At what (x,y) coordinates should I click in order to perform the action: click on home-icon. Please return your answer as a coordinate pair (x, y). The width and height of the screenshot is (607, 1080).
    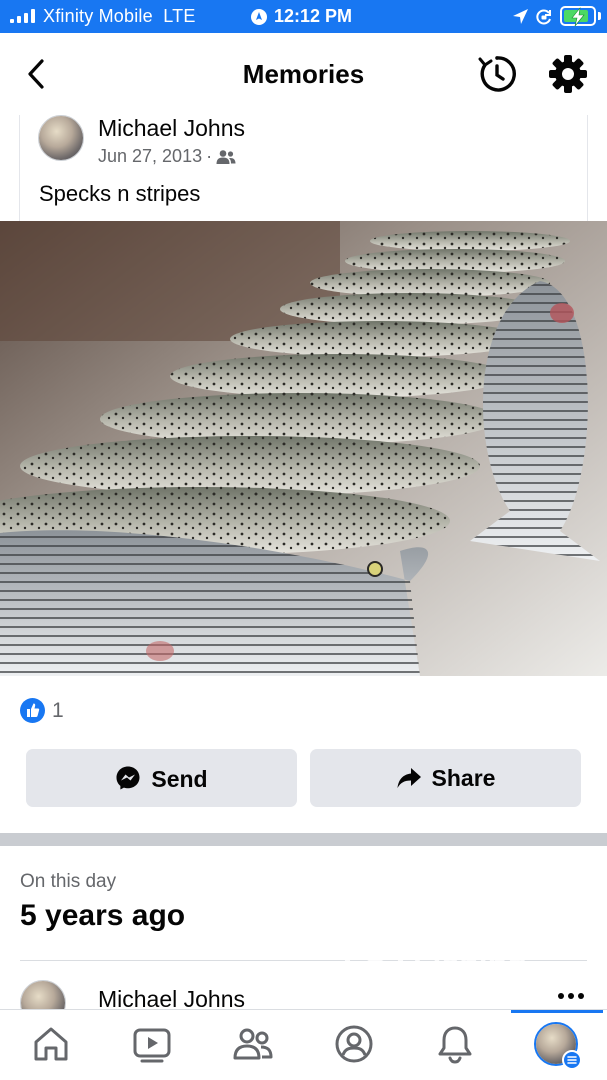
    Looking at the image, I should click on (51, 1044).